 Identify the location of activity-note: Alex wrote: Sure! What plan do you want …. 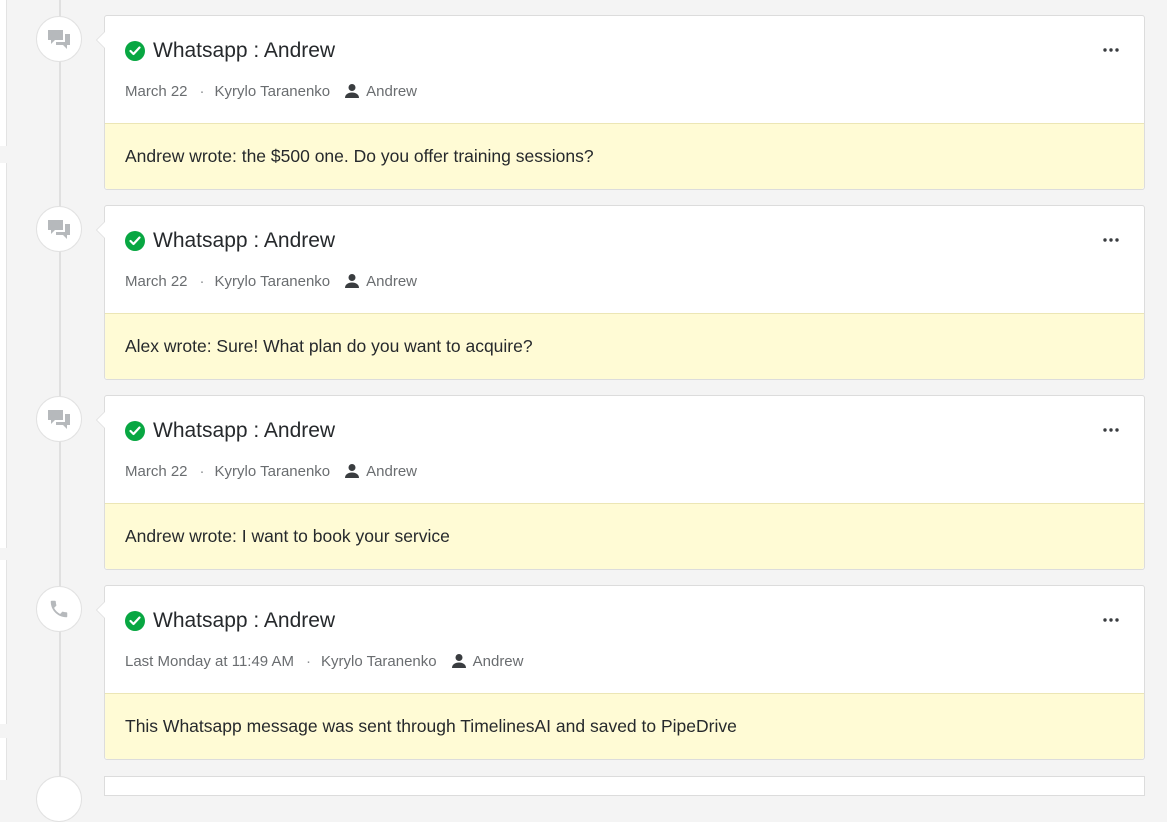
(624, 346).